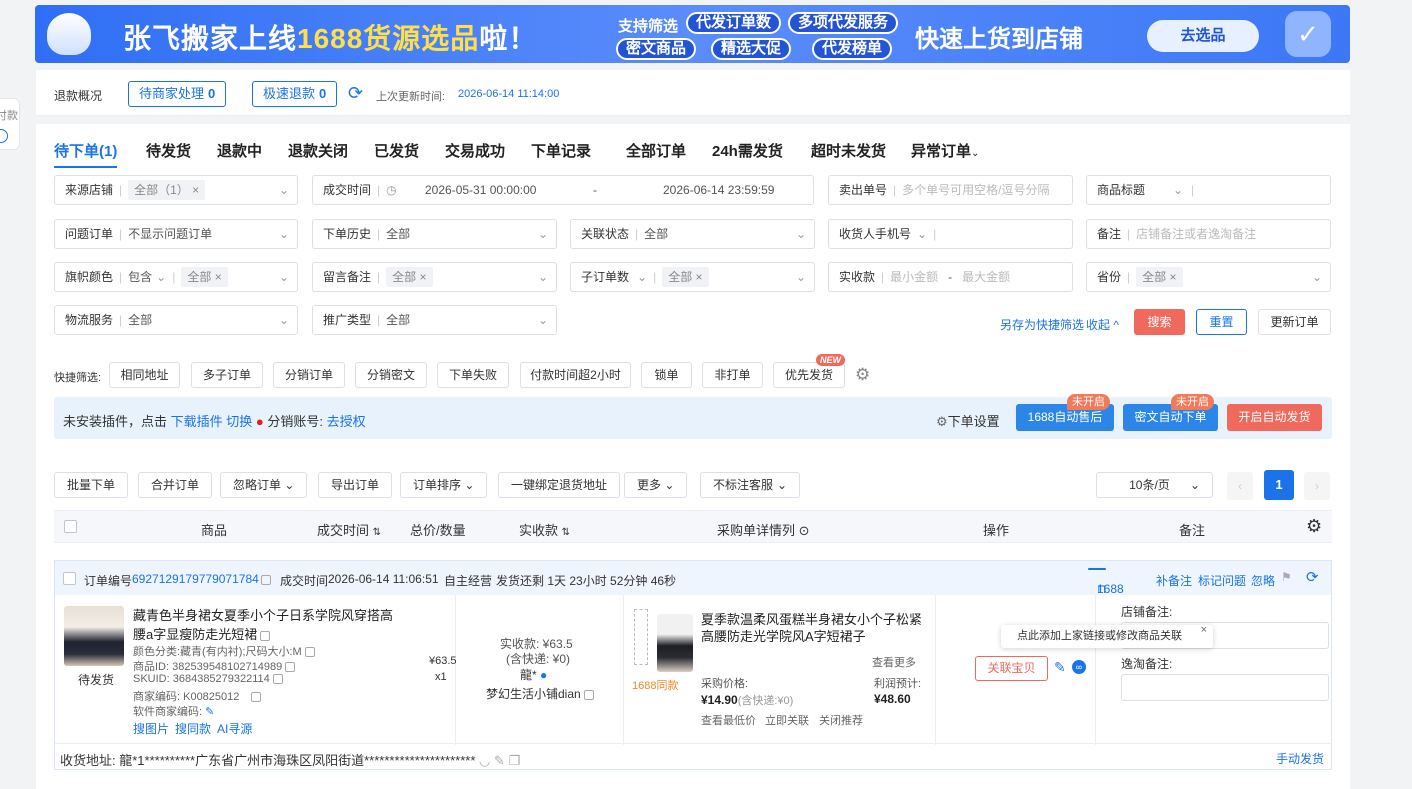 The image size is (1412, 789). What do you see at coordinates (1314, 526) in the screenshot?
I see `table-settings-icon: ⚙` at bounding box center [1314, 526].